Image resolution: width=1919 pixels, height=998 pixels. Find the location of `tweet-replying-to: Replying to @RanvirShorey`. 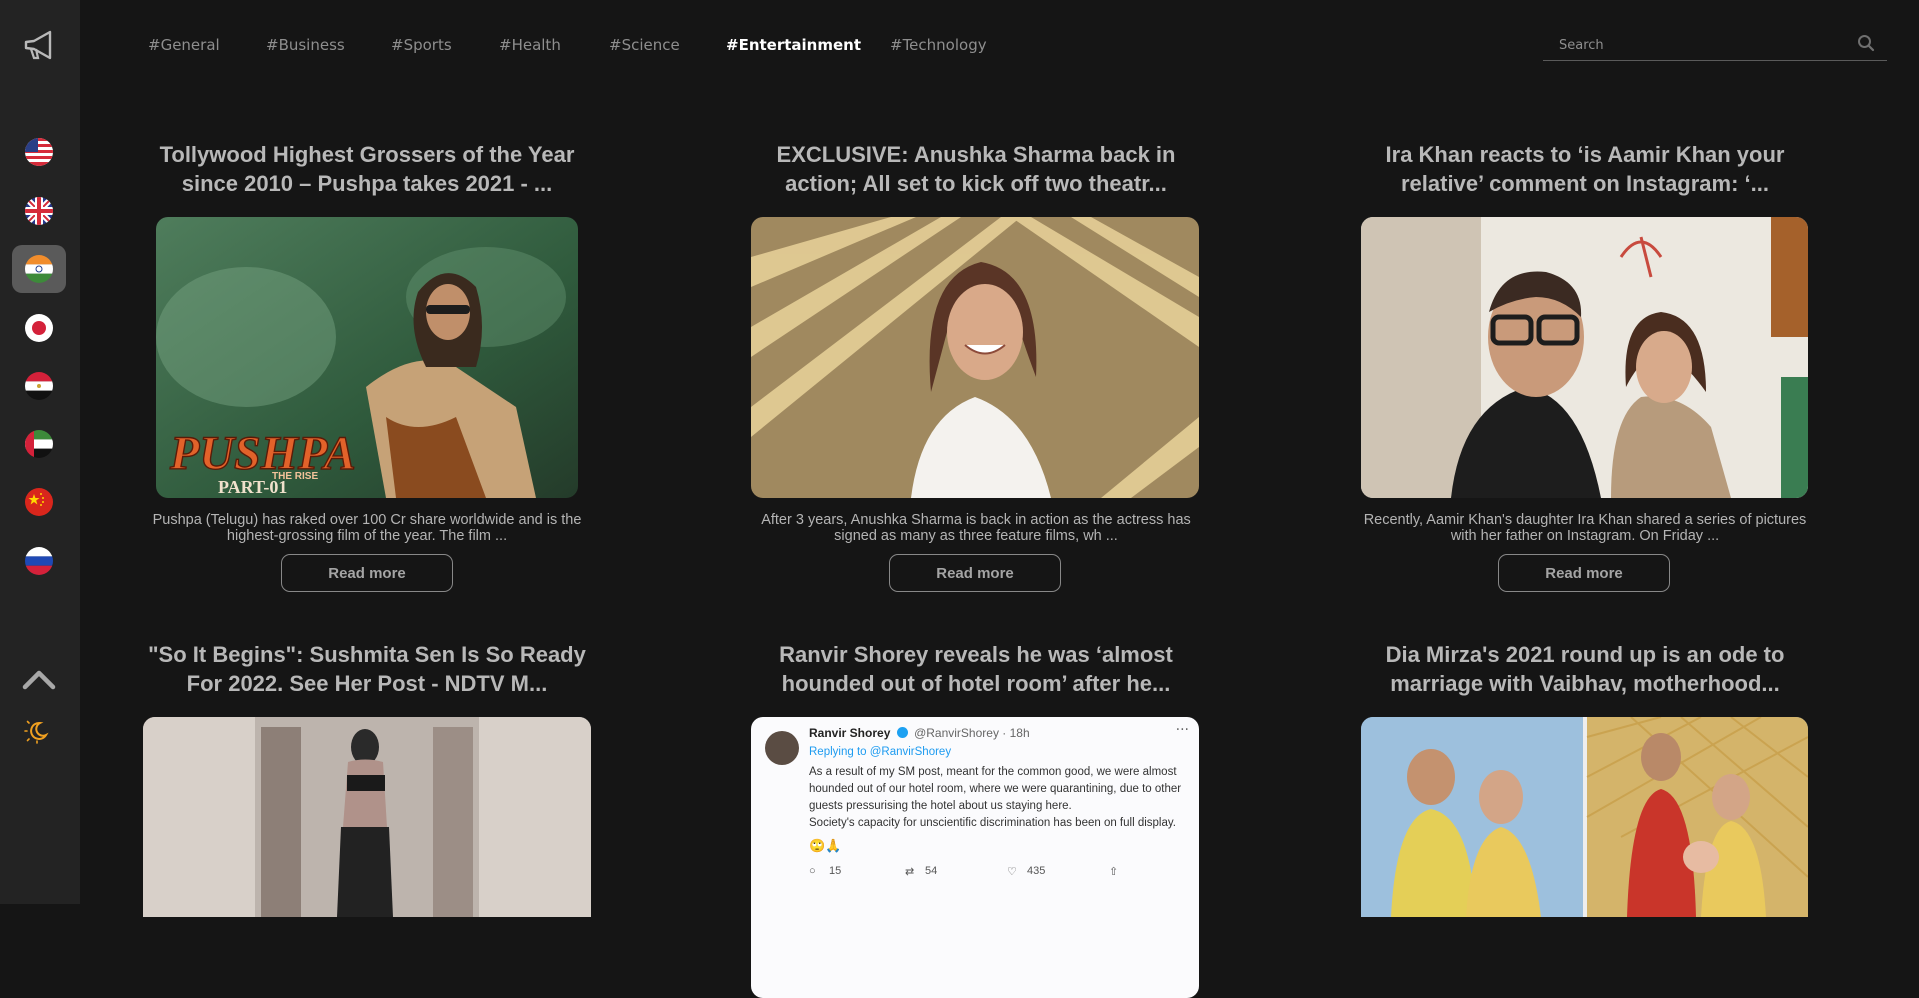

tweet-replying-to: Replying to @RanvirShorey is located at coordinates (880, 752).